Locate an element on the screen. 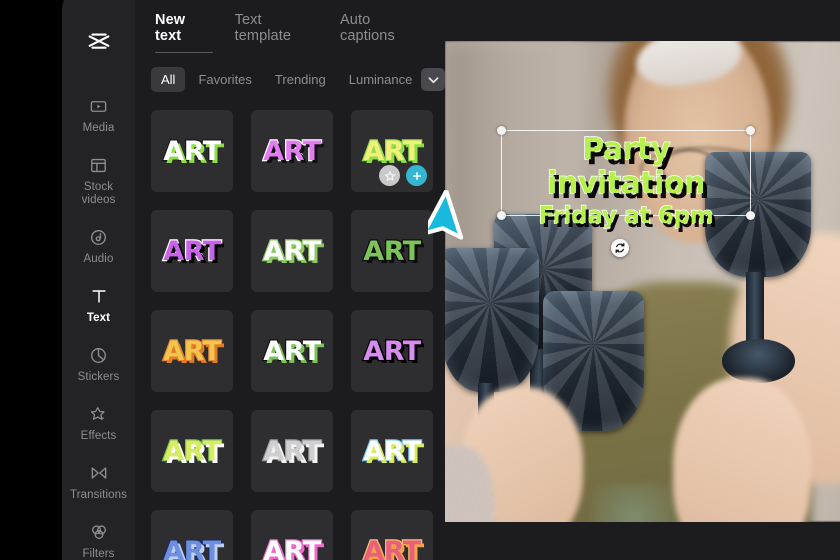  filter-chips: All Favorites Trending Luminance is located at coordinates (290, 72).